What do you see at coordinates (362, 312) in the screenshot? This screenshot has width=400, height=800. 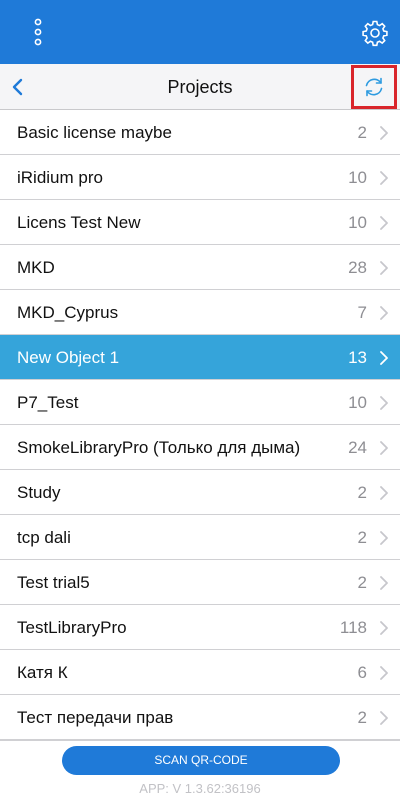 I see `project-count: 7` at bounding box center [362, 312].